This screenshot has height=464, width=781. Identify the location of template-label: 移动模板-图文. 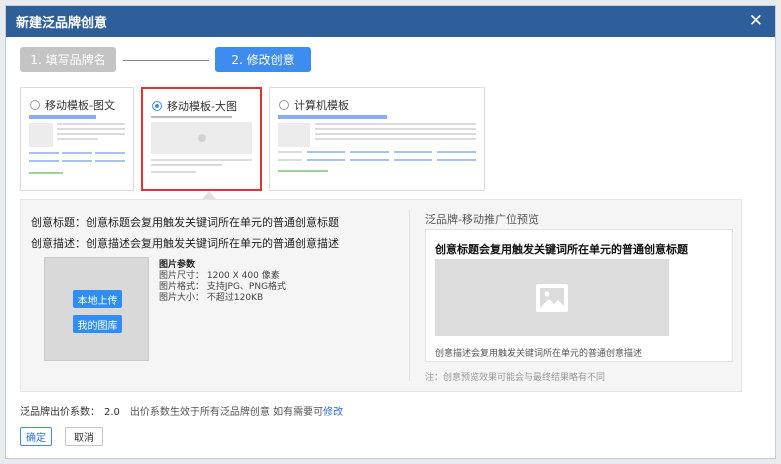
(80, 105).